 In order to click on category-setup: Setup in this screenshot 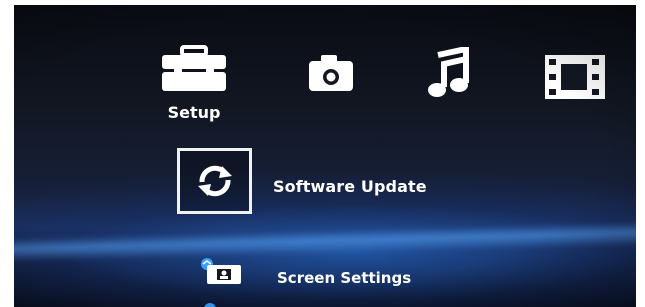, I will do `click(194, 83)`.